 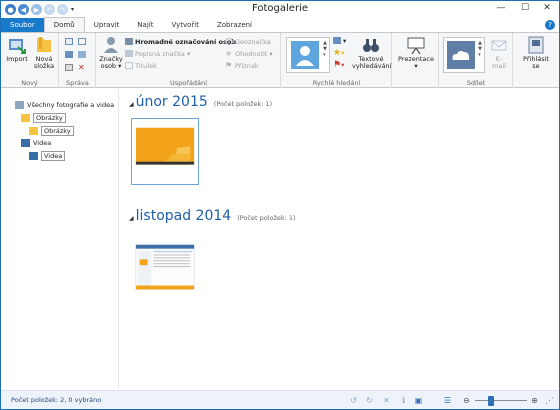 I want to click on close-button: ✕, so click(x=547, y=8).